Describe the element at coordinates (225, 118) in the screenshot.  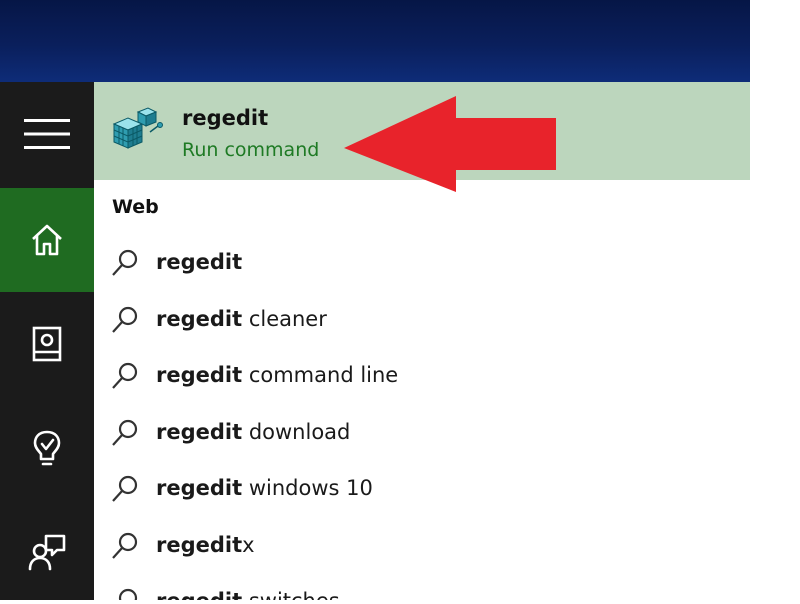
I see `best-match-title: regedit` at that location.